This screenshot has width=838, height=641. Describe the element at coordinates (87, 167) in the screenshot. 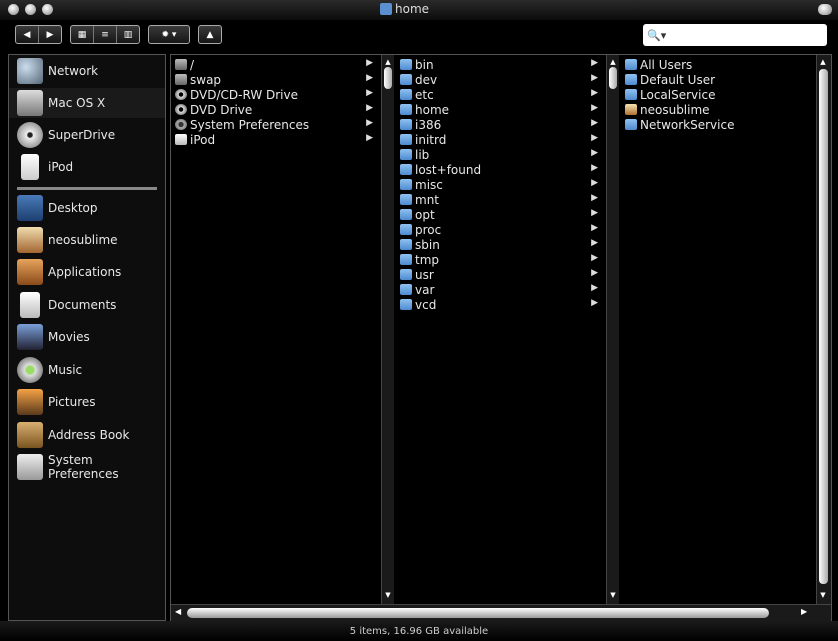

I see `sidebar-item-ipod: iPod` at that location.